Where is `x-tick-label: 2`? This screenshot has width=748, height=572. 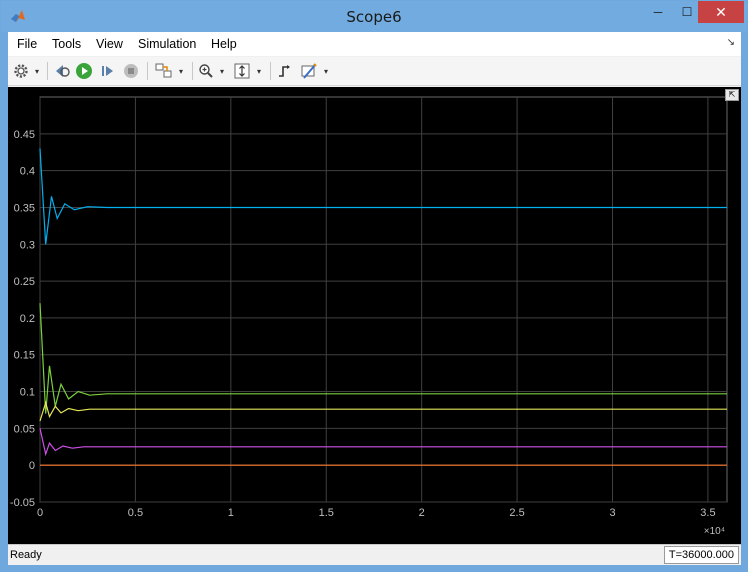 x-tick-label: 2 is located at coordinates (422, 513).